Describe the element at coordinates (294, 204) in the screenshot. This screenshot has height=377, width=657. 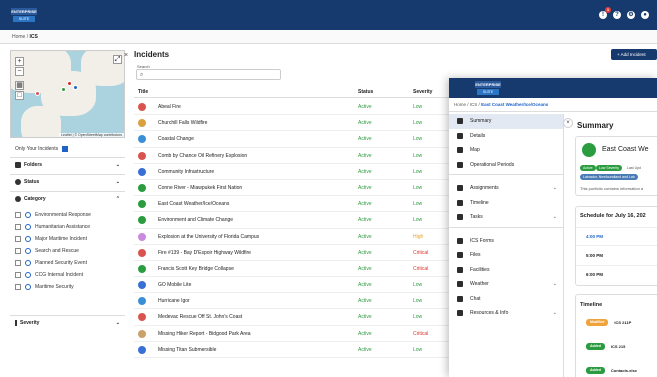
I see `table-row: East Coast Weather/Ice/Oceans Active Low` at that location.